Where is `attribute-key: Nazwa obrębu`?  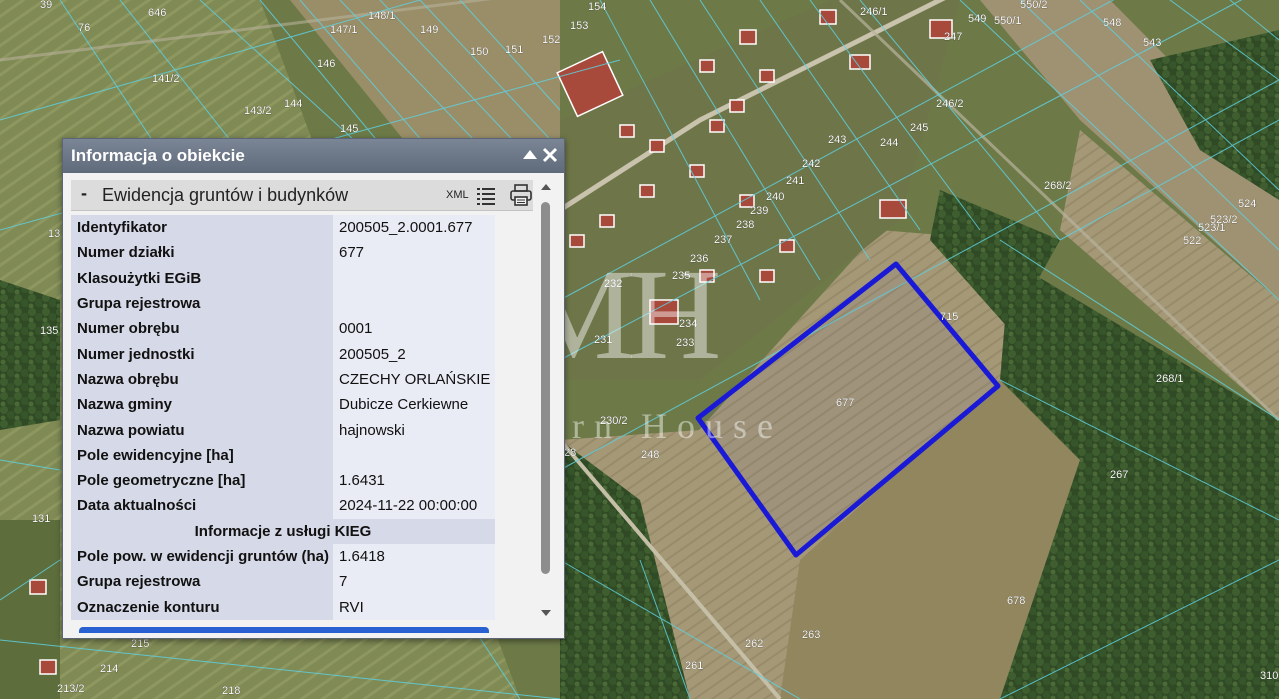
attribute-key: Nazwa obrębu is located at coordinates (202, 379).